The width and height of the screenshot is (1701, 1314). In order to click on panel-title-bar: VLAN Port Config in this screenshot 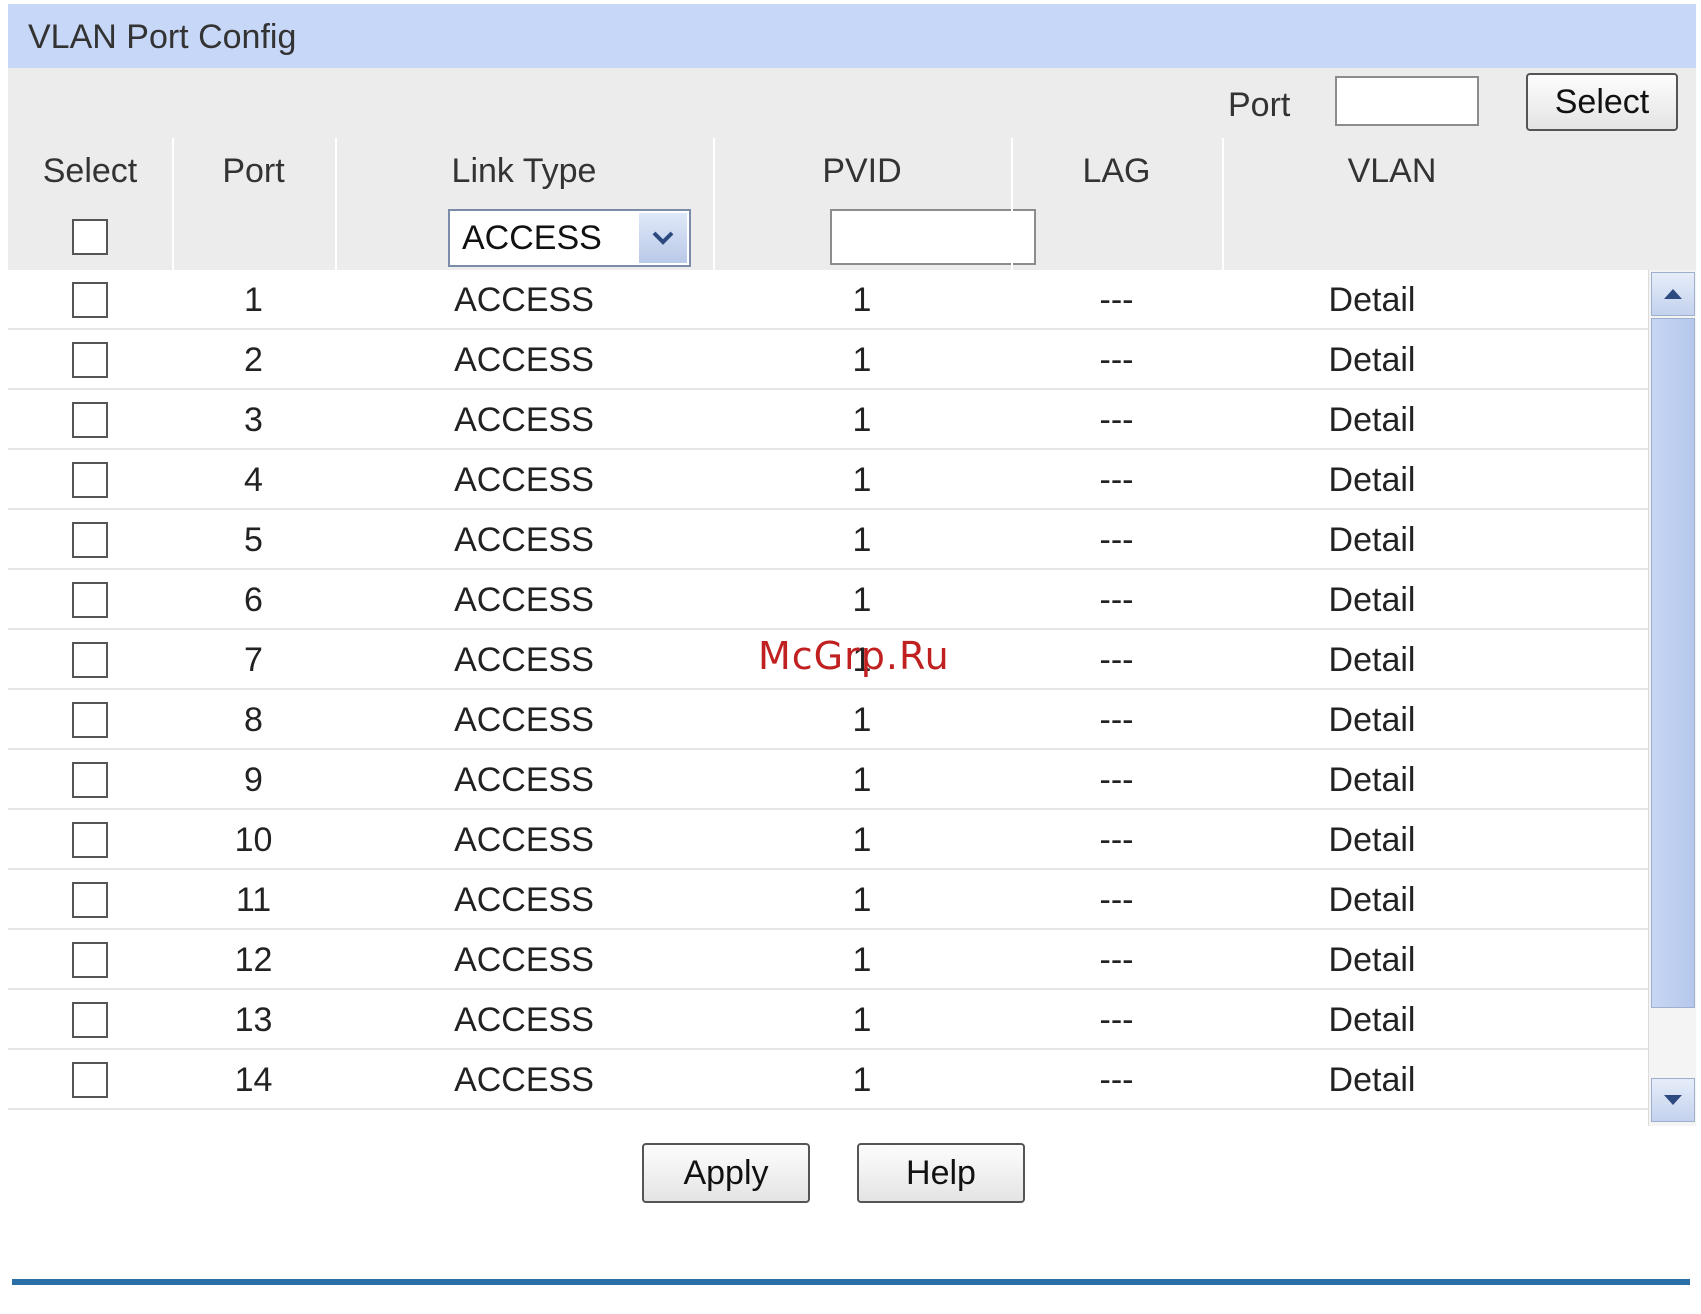, I will do `click(852, 36)`.